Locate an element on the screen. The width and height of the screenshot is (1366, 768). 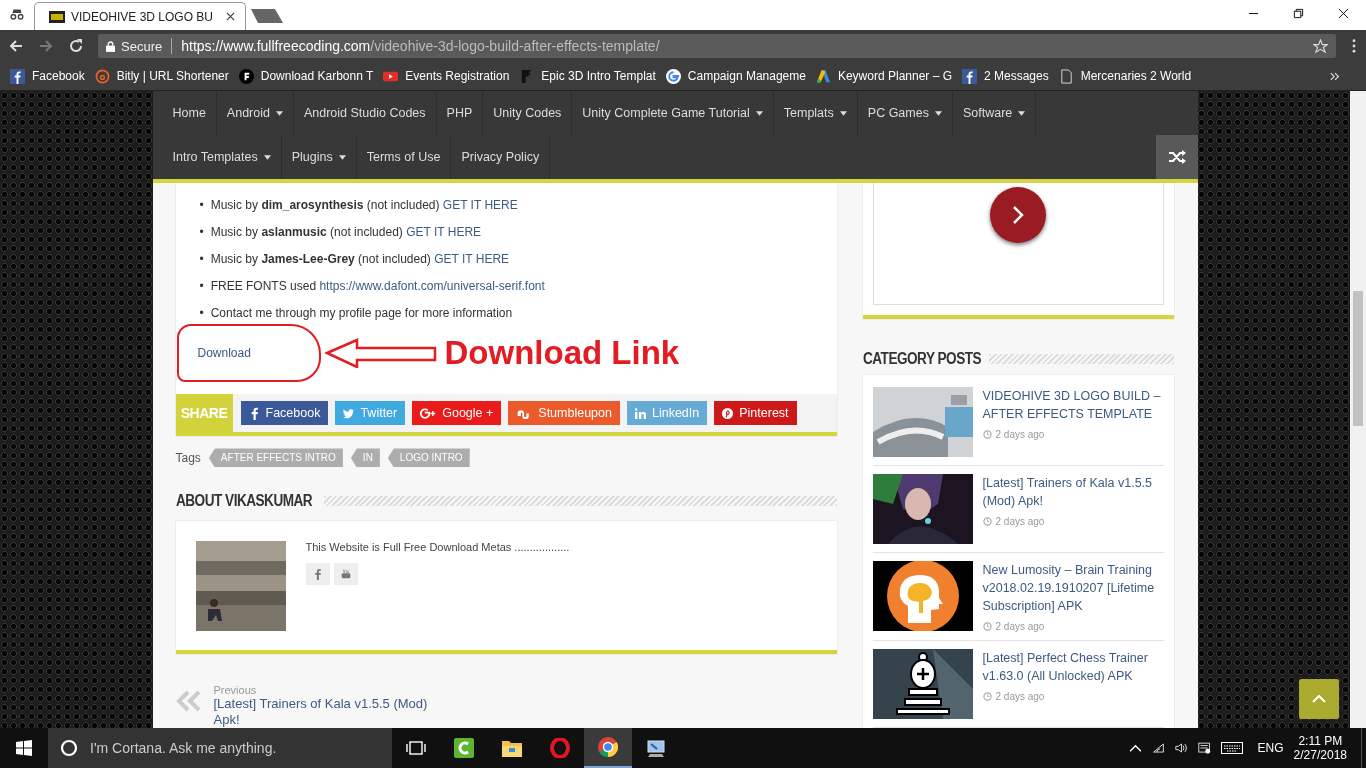
camtasia-icon is located at coordinates (464, 748).